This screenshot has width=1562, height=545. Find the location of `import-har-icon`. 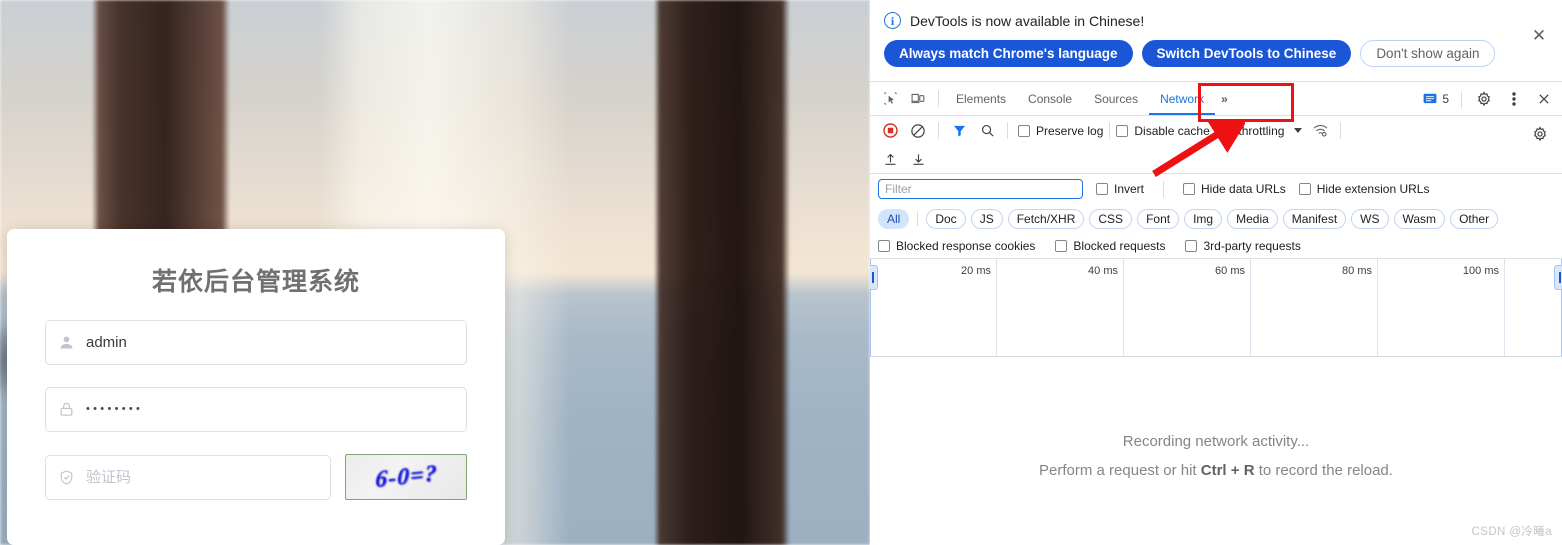

import-har-icon is located at coordinates (890, 159).